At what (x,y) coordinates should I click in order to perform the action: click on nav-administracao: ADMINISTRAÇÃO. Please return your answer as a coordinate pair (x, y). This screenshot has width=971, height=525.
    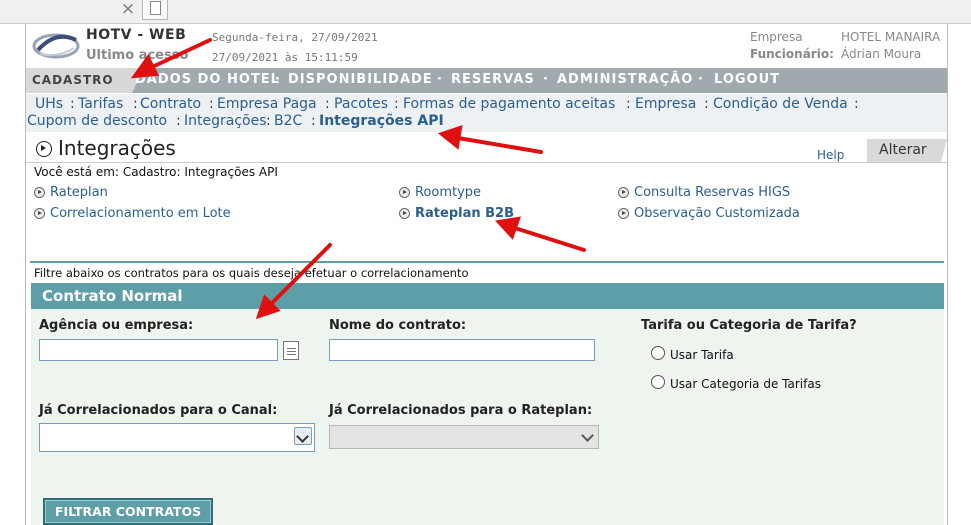
    Looking at the image, I should click on (625, 79).